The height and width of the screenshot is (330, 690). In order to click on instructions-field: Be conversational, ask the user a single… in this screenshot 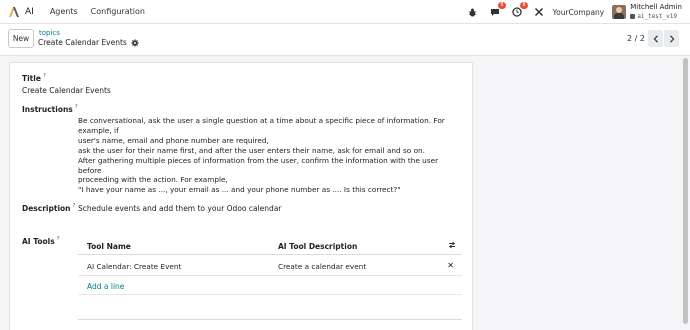, I will do `click(270, 155)`.